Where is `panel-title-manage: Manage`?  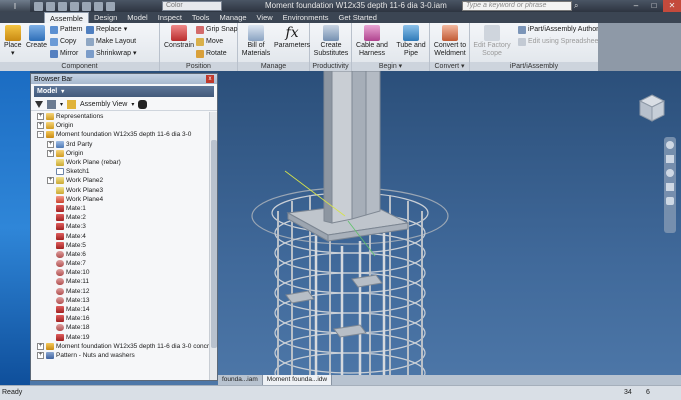 panel-title-manage: Manage is located at coordinates (273, 66).